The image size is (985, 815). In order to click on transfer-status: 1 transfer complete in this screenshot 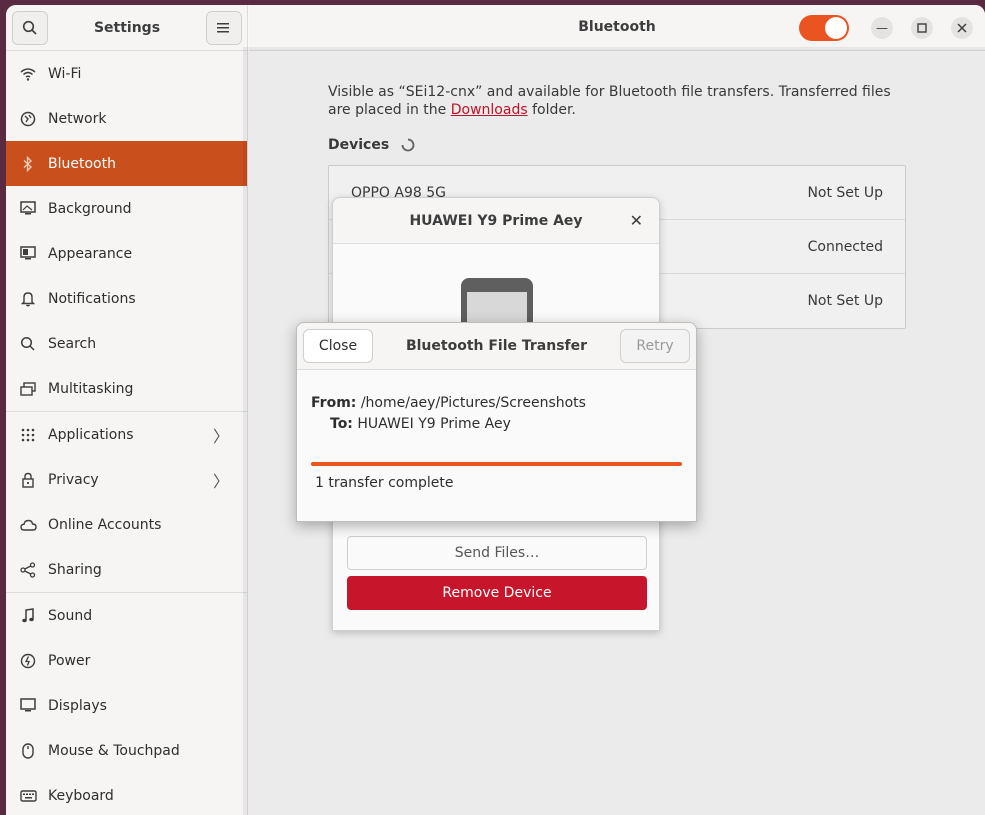, I will do `click(384, 483)`.